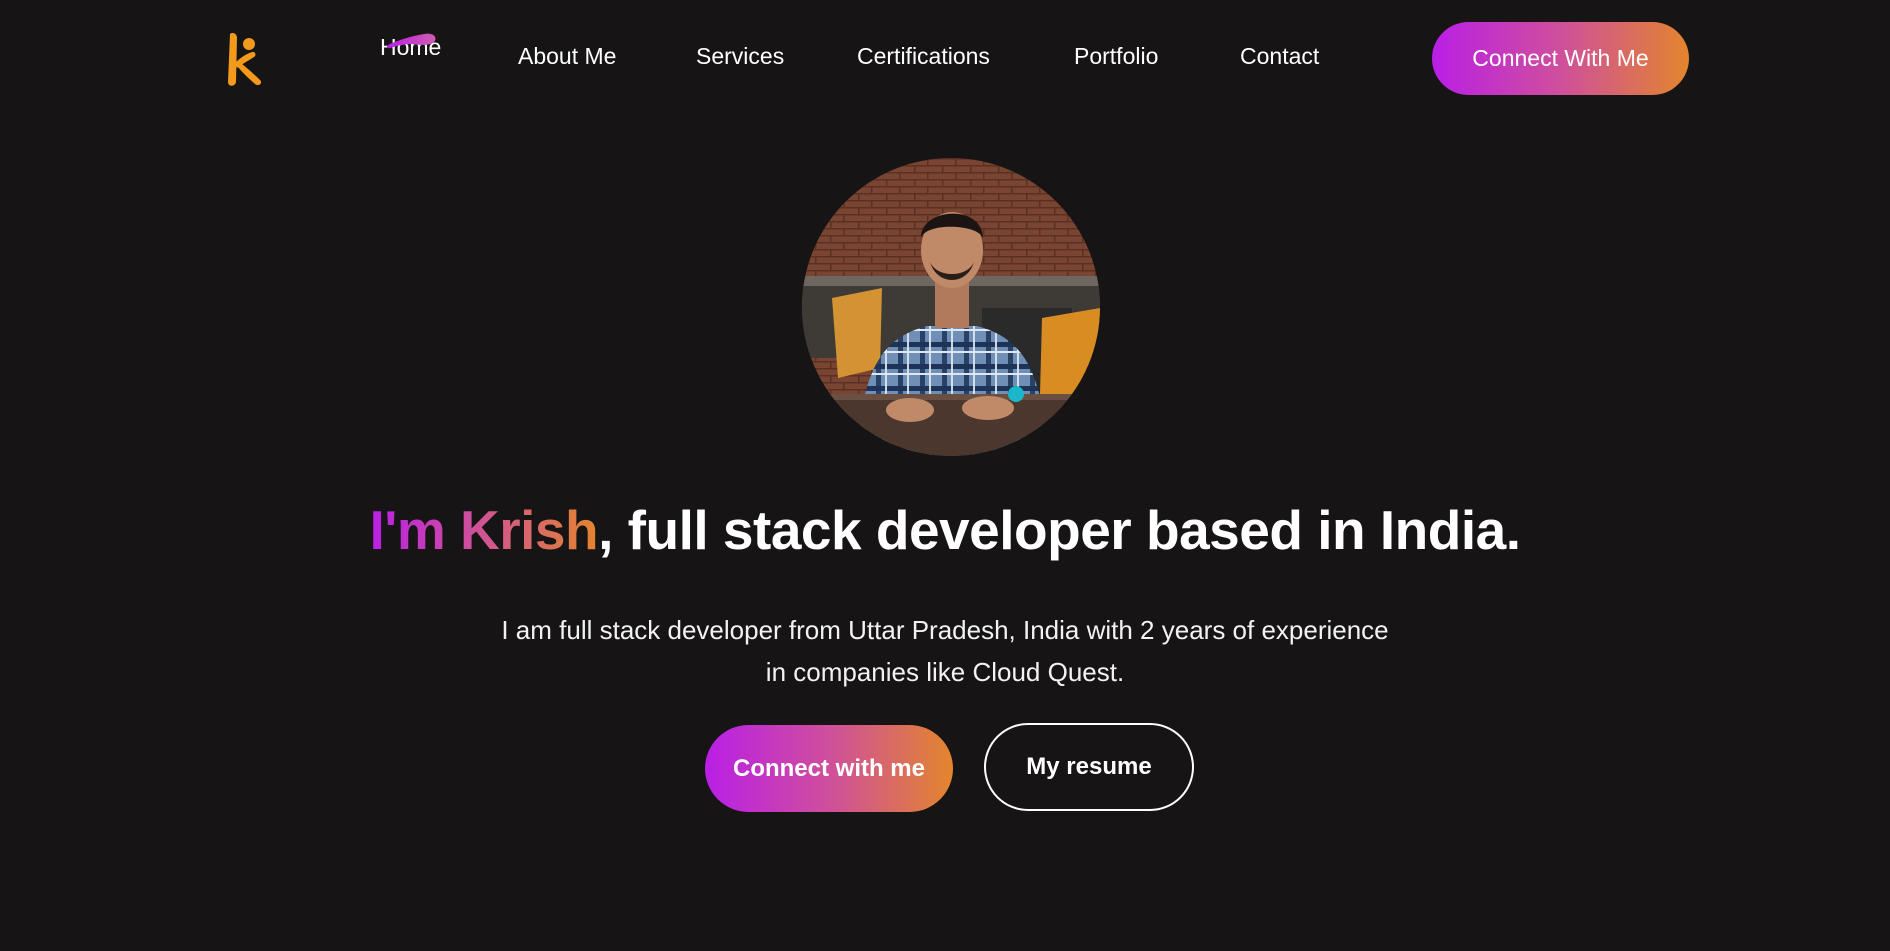  What do you see at coordinates (829, 768) in the screenshot?
I see `connect-with-me-hero-button: Connect with me` at bounding box center [829, 768].